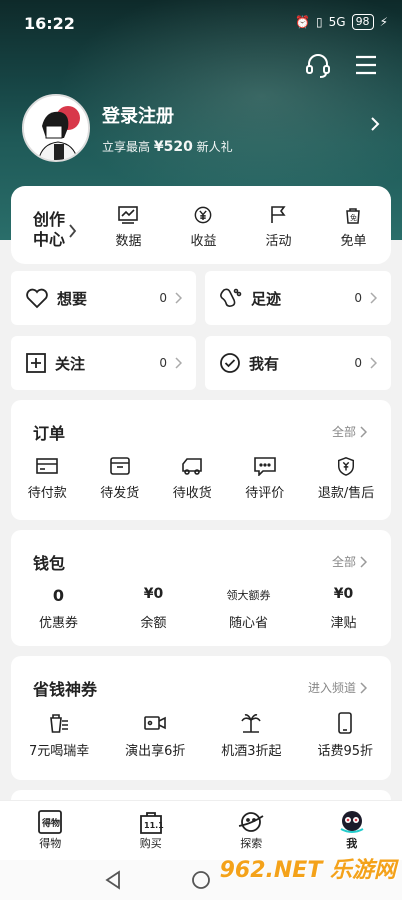  What do you see at coordinates (49, 433) in the screenshot?
I see `orders-title: 订单` at bounding box center [49, 433].